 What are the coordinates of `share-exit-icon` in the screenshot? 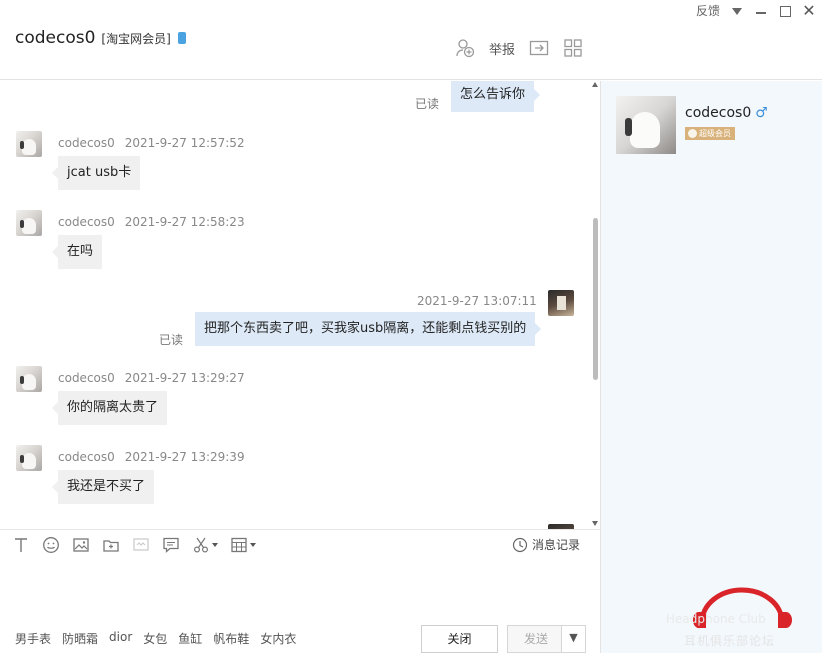 It's located at (539, 48).